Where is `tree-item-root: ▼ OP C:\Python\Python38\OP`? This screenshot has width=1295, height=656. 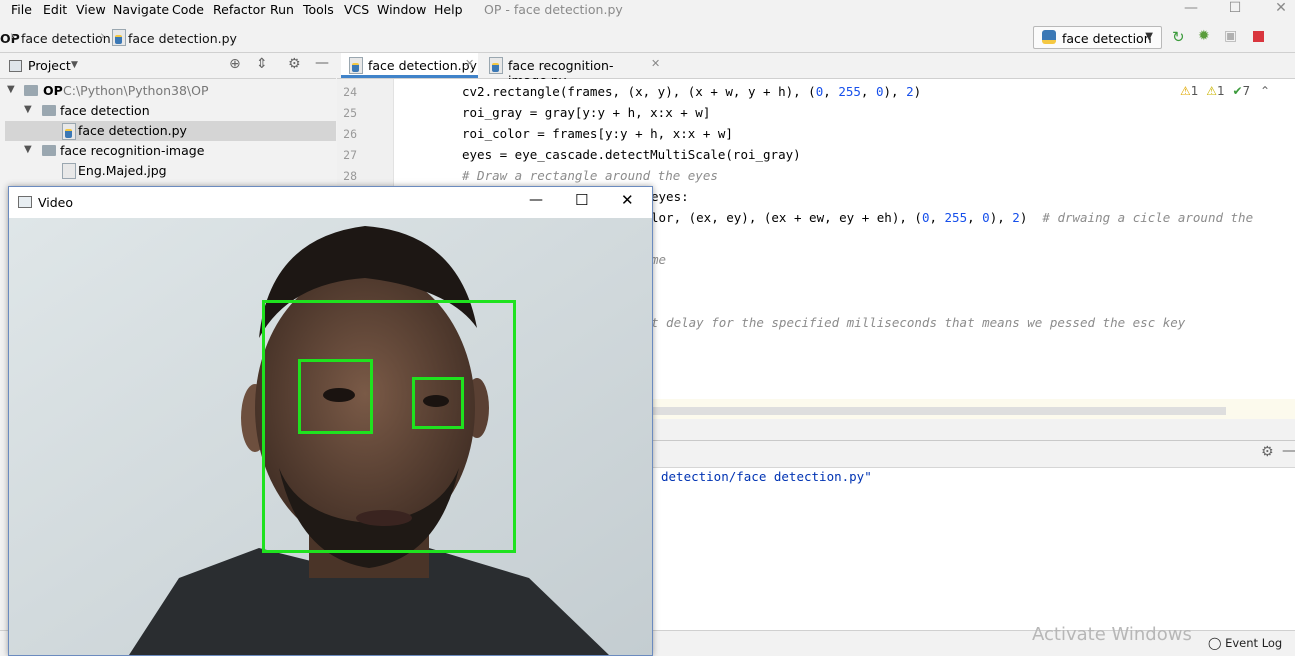 tree-item-root: ▼ OP C:\Python\Python38\OP is located at coordinates (168, 91).